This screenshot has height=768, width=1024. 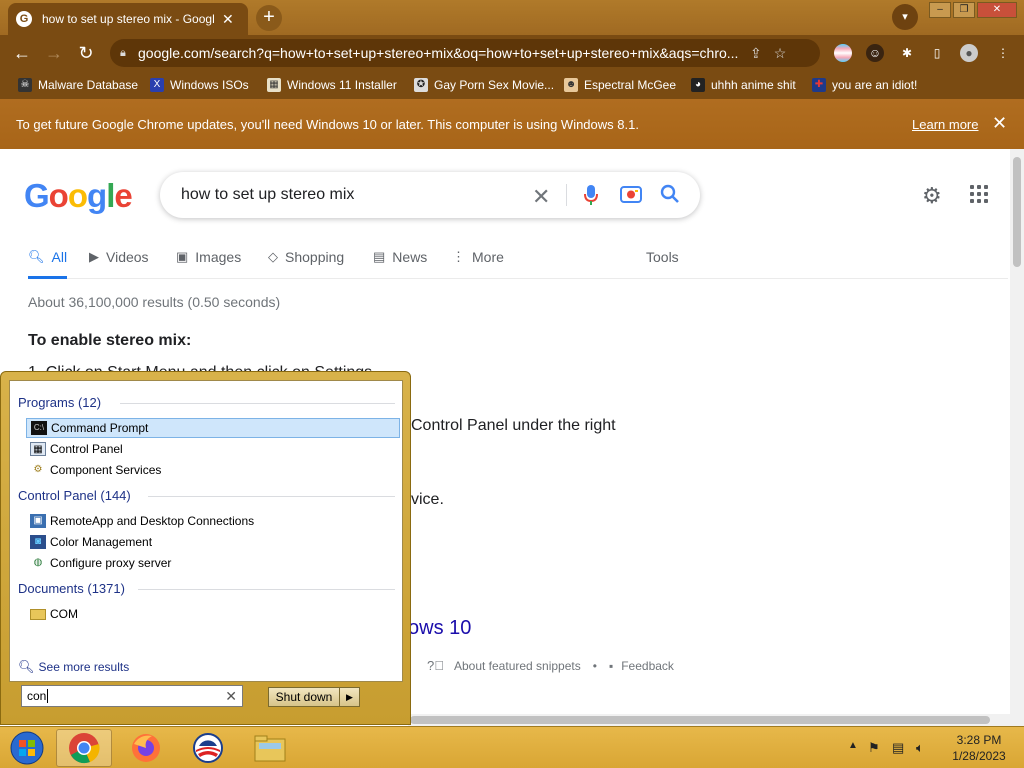 What do you see at coordinates (128, 19) in the screenshot?
I see `browser-tab: G how to set up stereo mix - Google ✕` at bounding box center [128, 19].